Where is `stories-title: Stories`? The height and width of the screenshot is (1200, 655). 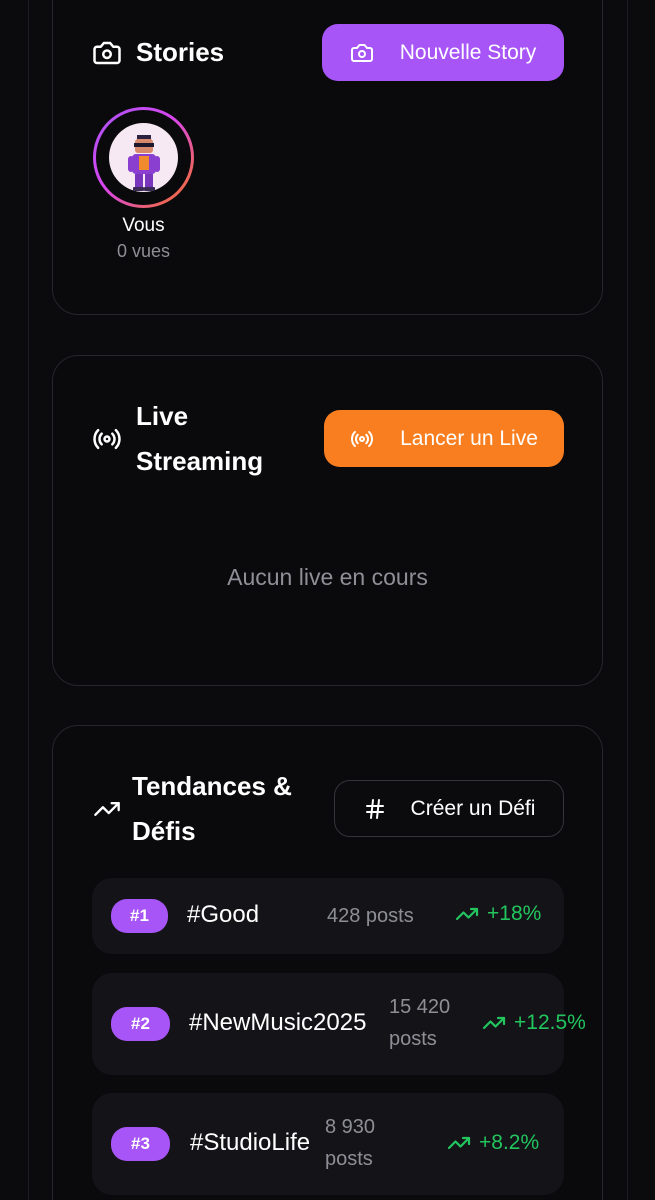 stories-title: Stories is located at coordinates (180, 52).